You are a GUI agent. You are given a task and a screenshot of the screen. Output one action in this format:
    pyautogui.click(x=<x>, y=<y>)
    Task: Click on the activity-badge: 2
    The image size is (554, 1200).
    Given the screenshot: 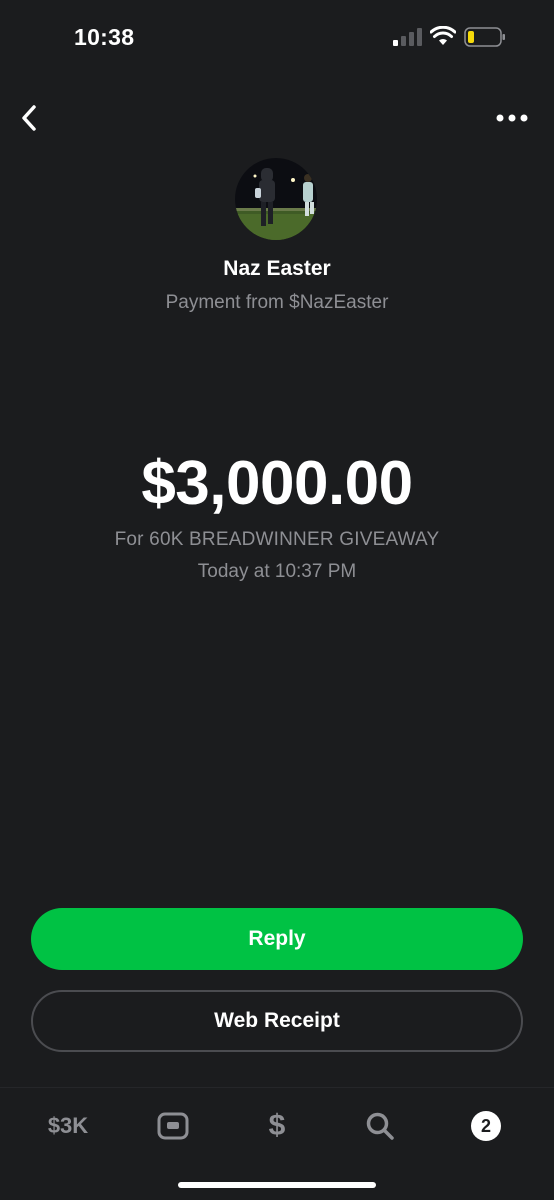 What is the action you would take?
    pyautogui.click(x=486, y=1126)
    